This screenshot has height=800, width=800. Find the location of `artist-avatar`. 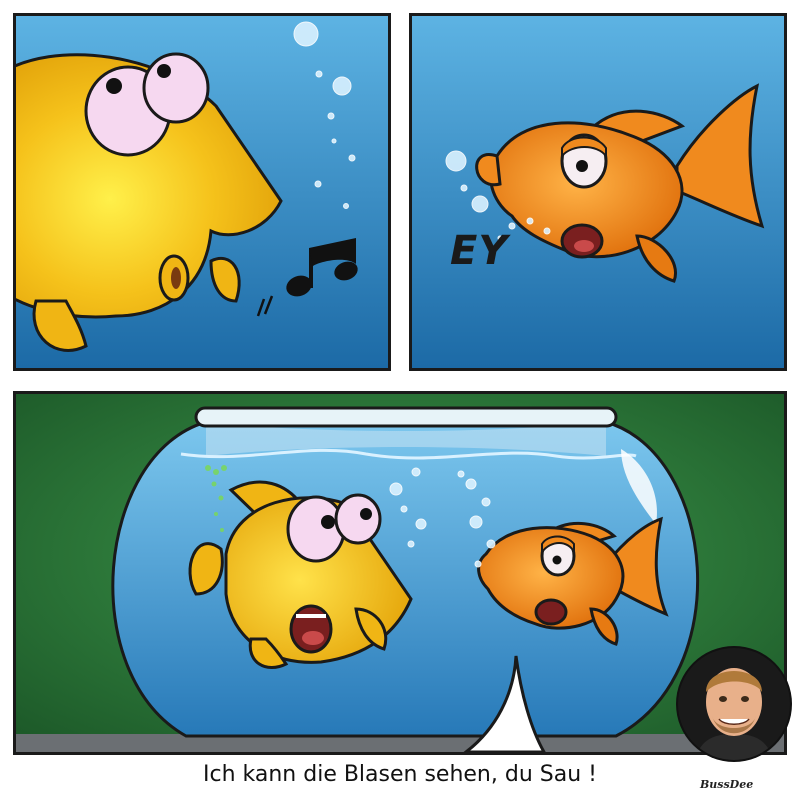

artist-avatar is located at coordinates (734, 704).